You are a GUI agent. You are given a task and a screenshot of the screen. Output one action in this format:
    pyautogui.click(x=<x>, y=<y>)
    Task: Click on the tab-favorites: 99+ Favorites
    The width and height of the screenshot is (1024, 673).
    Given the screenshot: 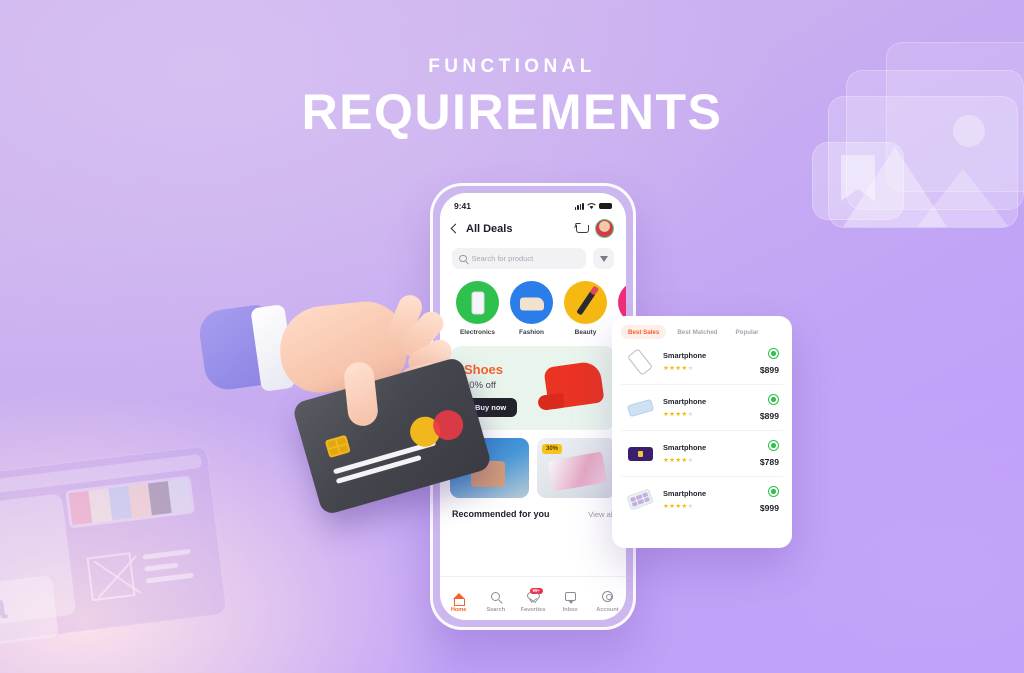 What is the action you would take?
    pyautogui.click(x=532, y=600)
    